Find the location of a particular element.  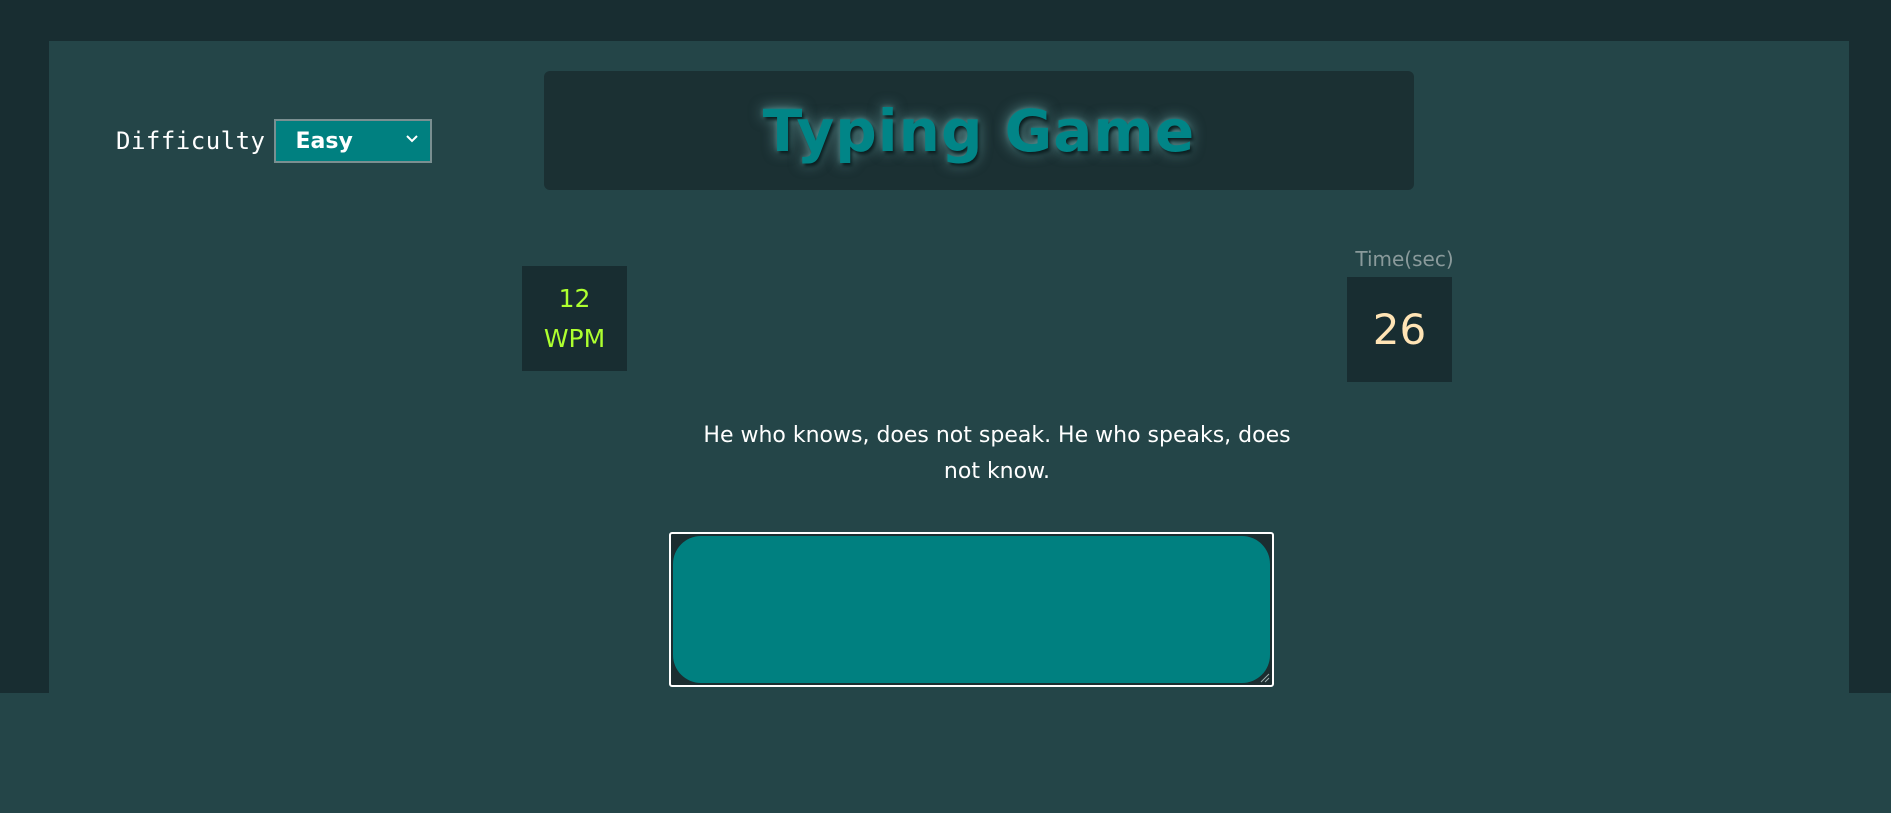

difficulty-control: Difficulty Easy is located at coordinates (274, 141).